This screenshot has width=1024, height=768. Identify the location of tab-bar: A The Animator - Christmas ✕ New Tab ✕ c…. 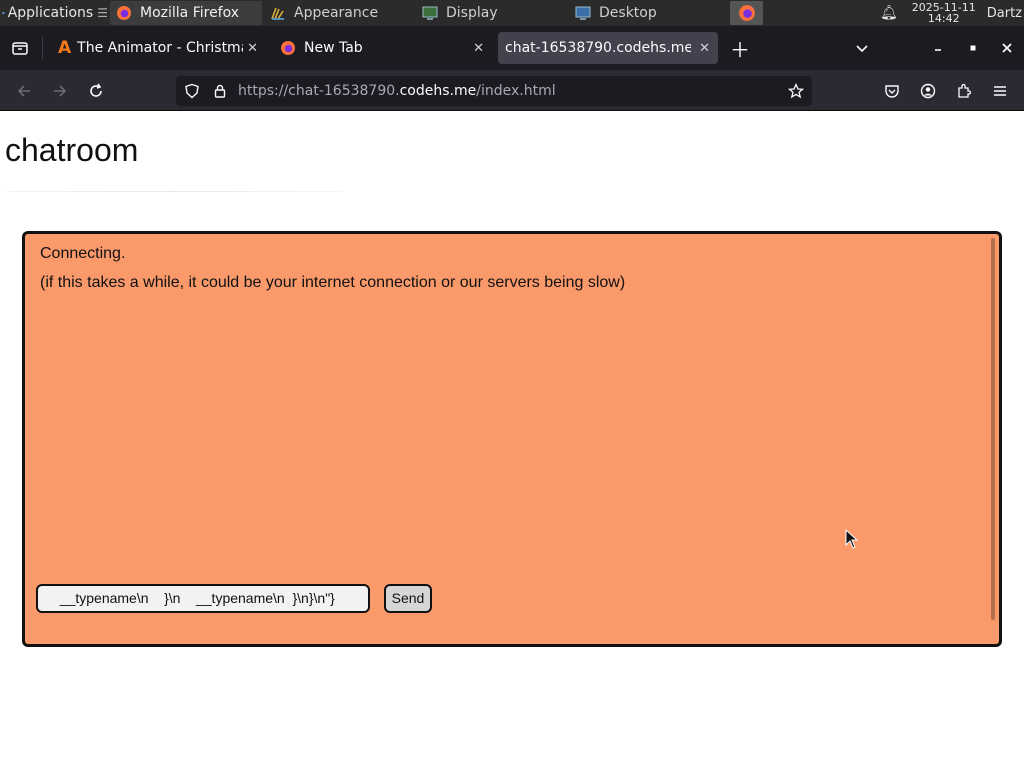
(512, 48).